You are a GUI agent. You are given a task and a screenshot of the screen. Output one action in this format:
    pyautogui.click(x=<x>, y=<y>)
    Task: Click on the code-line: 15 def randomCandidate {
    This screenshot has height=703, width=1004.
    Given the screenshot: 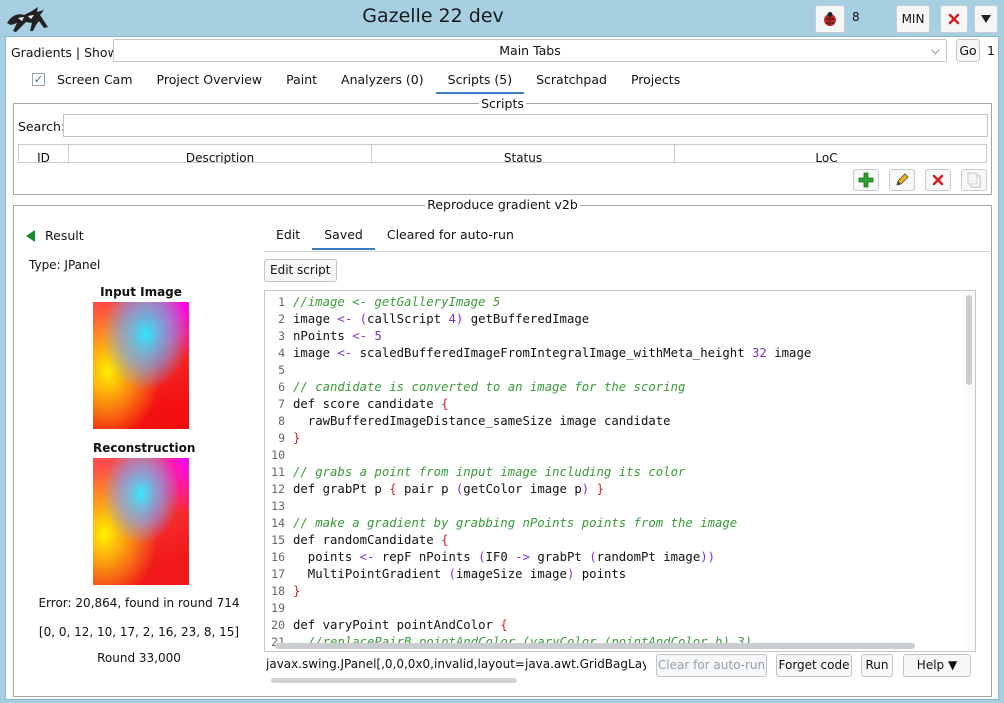 What is the action you would take?
    pyautogui.click(x=538, y=540)
    